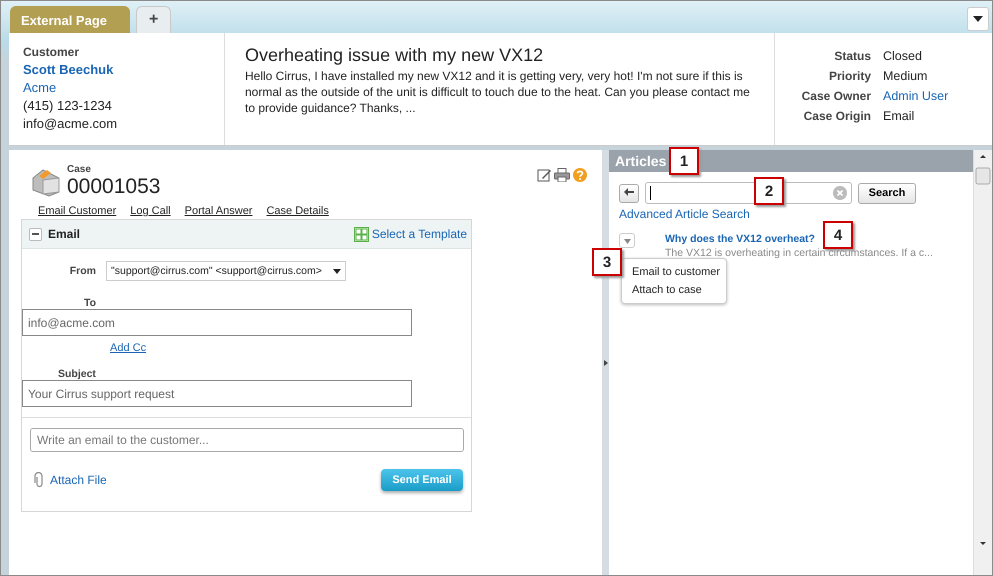 The height and width of the screenshot is (576, 993). I want to click on collapse-arrow-icon, so click(606, 363).